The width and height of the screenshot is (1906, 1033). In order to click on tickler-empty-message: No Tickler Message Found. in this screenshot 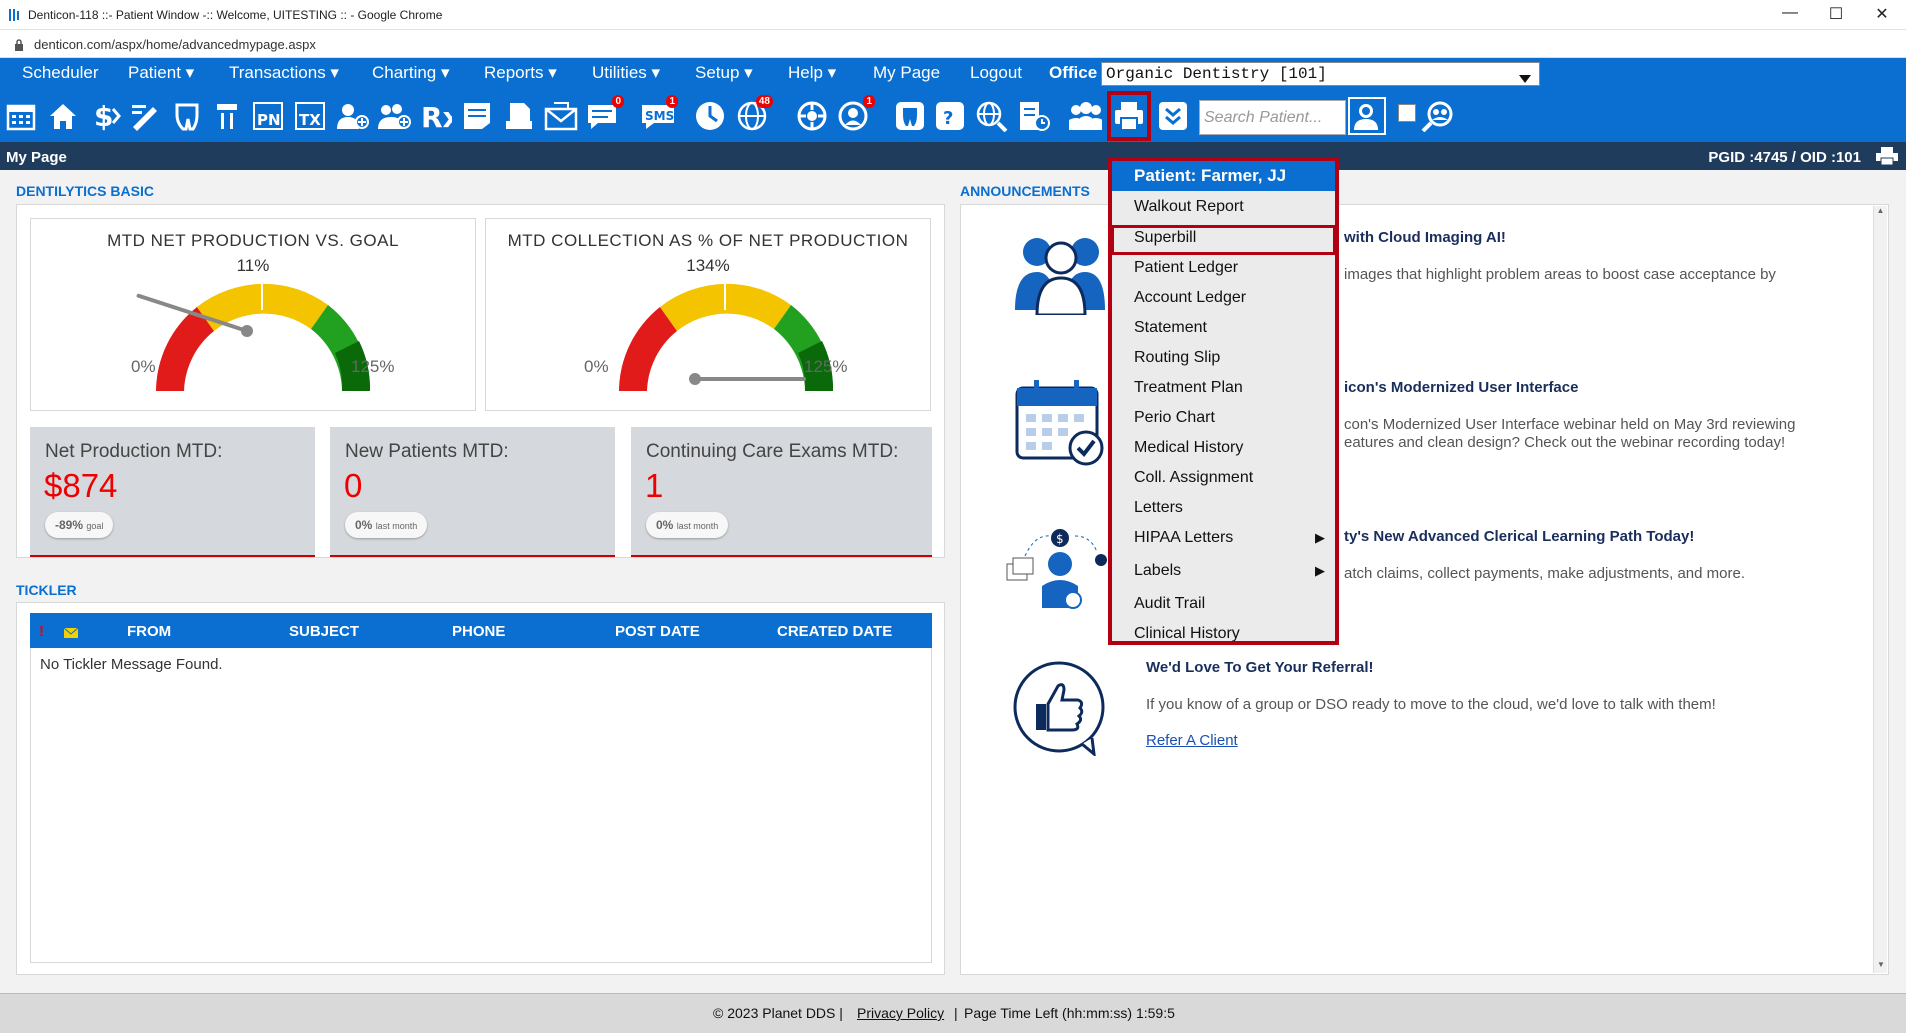, I will do `click(131, 664)`.